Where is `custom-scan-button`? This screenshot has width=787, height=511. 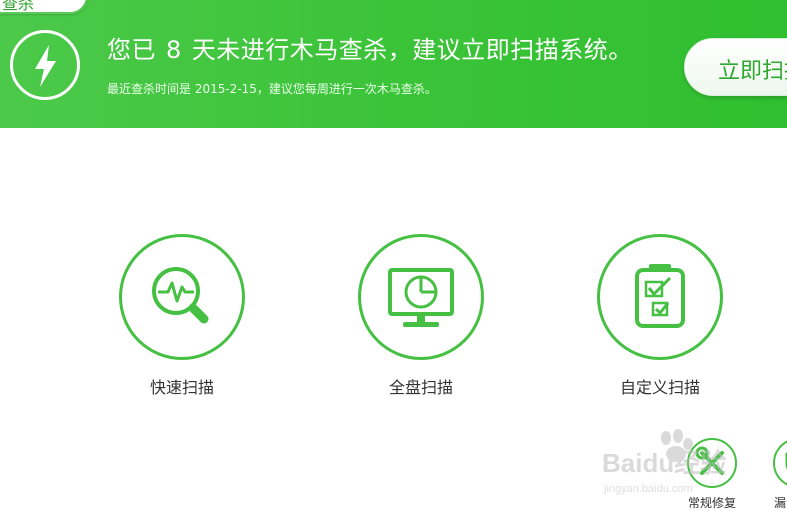
custom-scan-button is located at coordinates (660, 297).